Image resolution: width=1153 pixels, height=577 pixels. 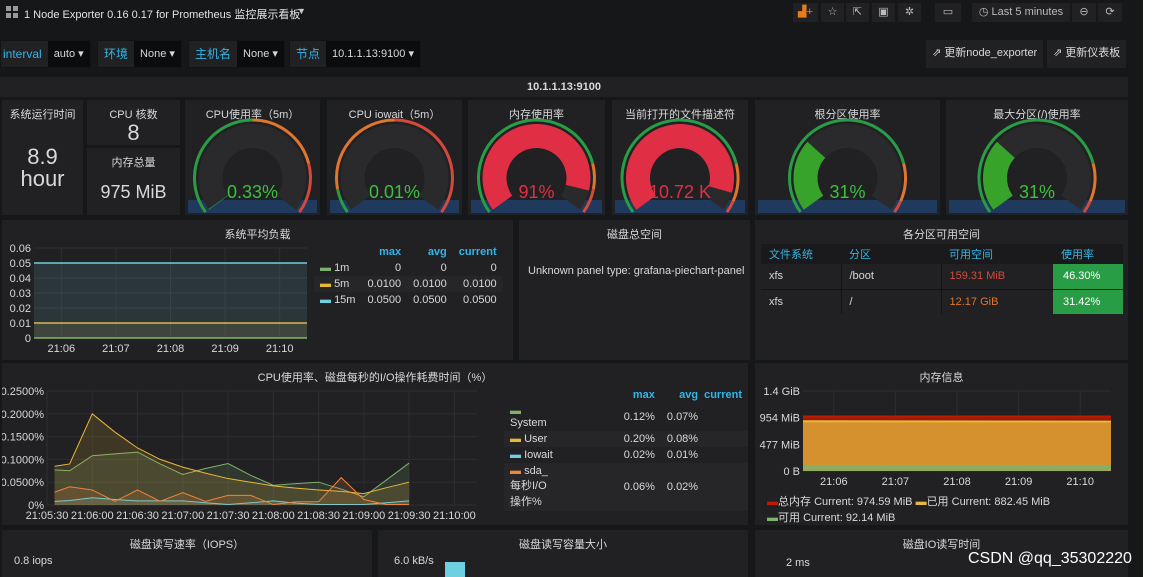 I want to click on x-tick-label: 21:06:30, so click(x=137, y=516).